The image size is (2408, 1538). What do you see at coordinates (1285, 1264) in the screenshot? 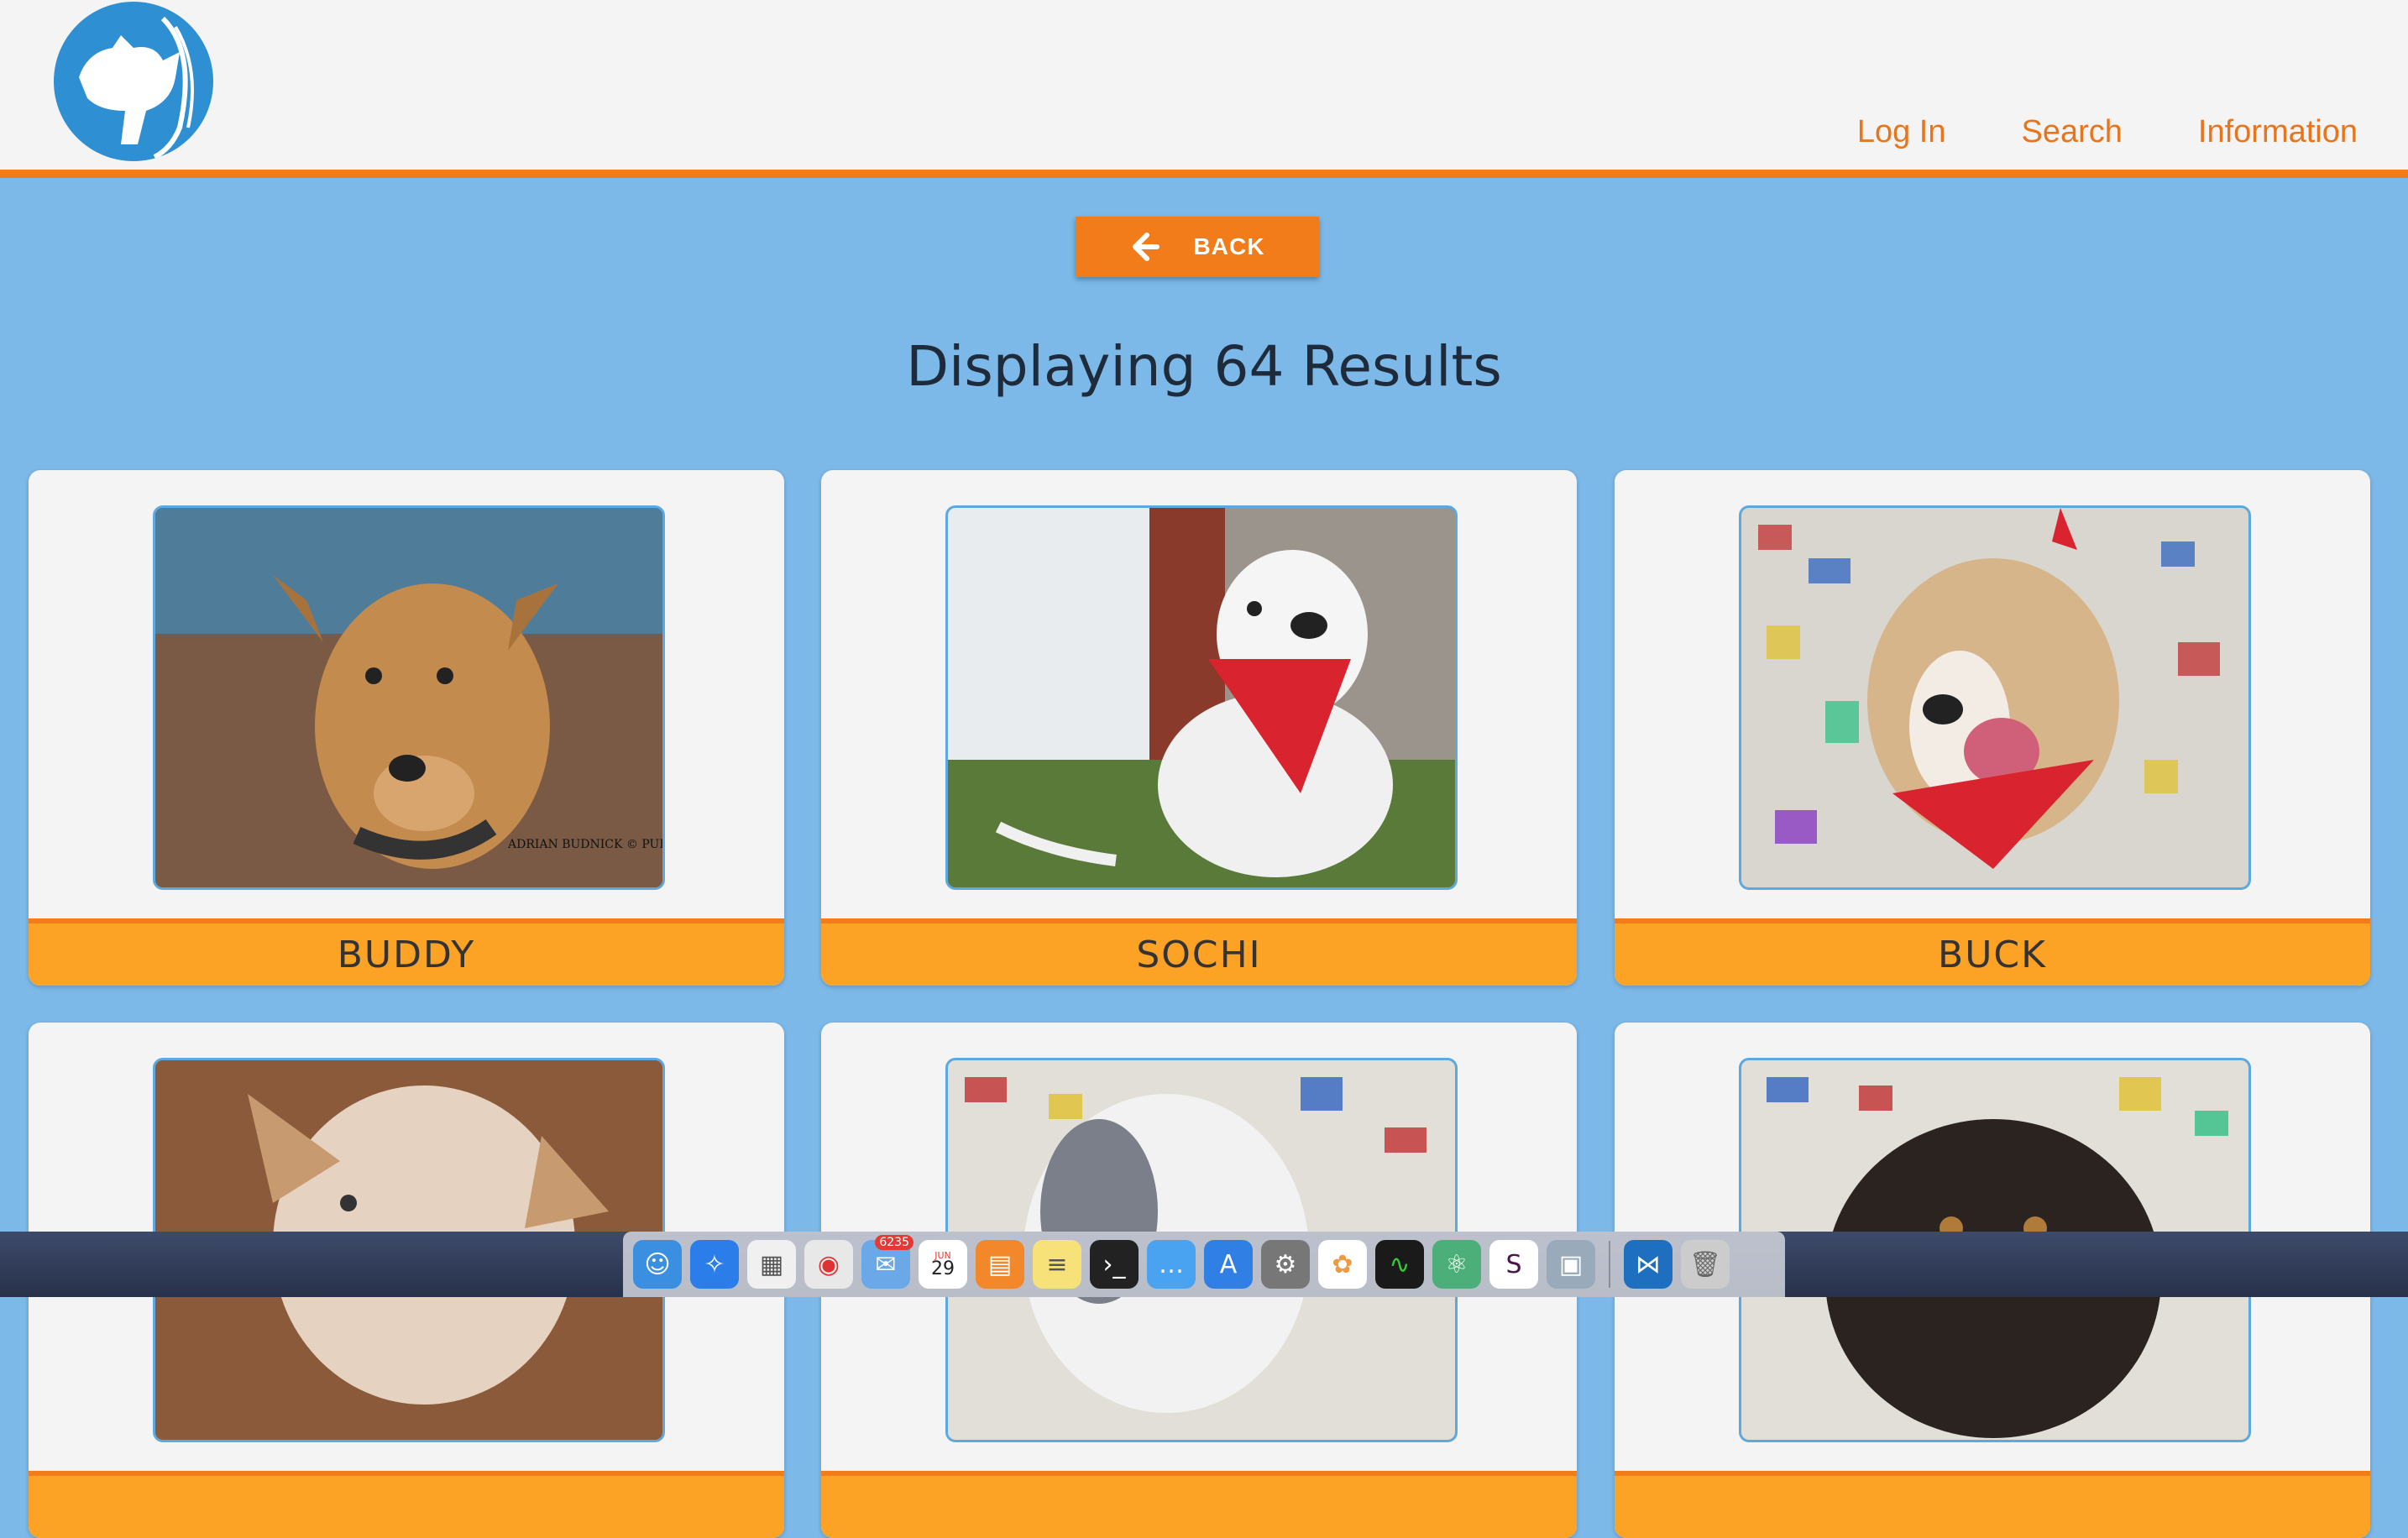
I see `system-preferences-icon: ⚙` at bounding box center [1285, 1264].